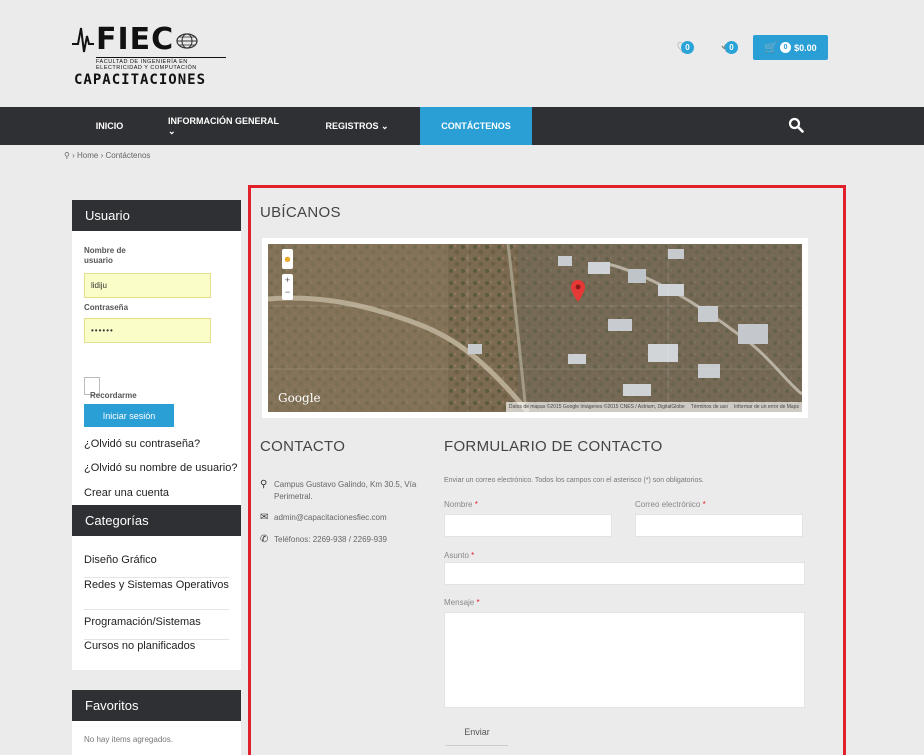 The image size is (924, 755). What do you see at coordinates (128, 739) in the screenshot?
I see `favorites-empty-text: No hay items agregados.` at bounding box center [128, 739].